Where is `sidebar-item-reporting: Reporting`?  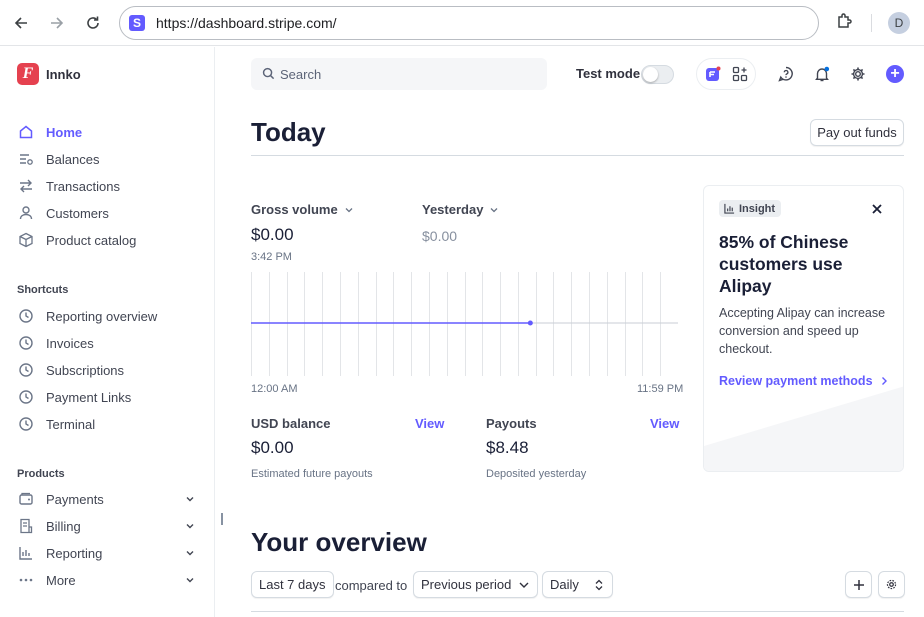
sidebar-item-reporting: Reporting is located at coordinates (107, 553).